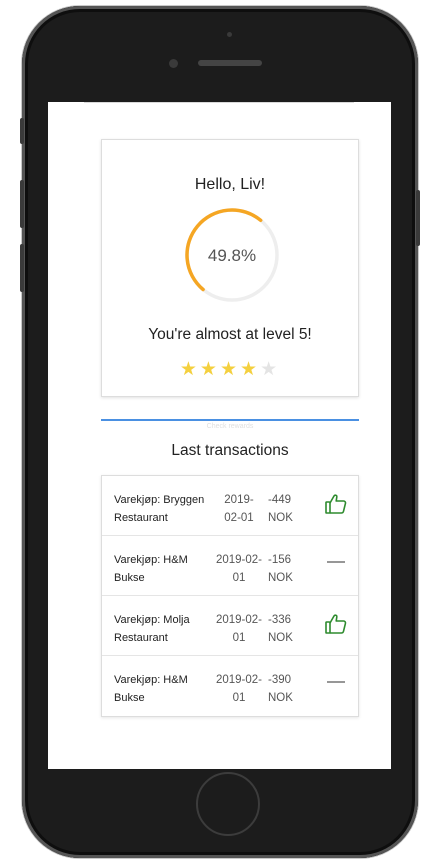 The height and width of the screenshot is (863, 440). What do you see at coordinates (232, 255) in the screenshot?
I see `progress-percent: 49.8%` at bounding box center [232, 255].